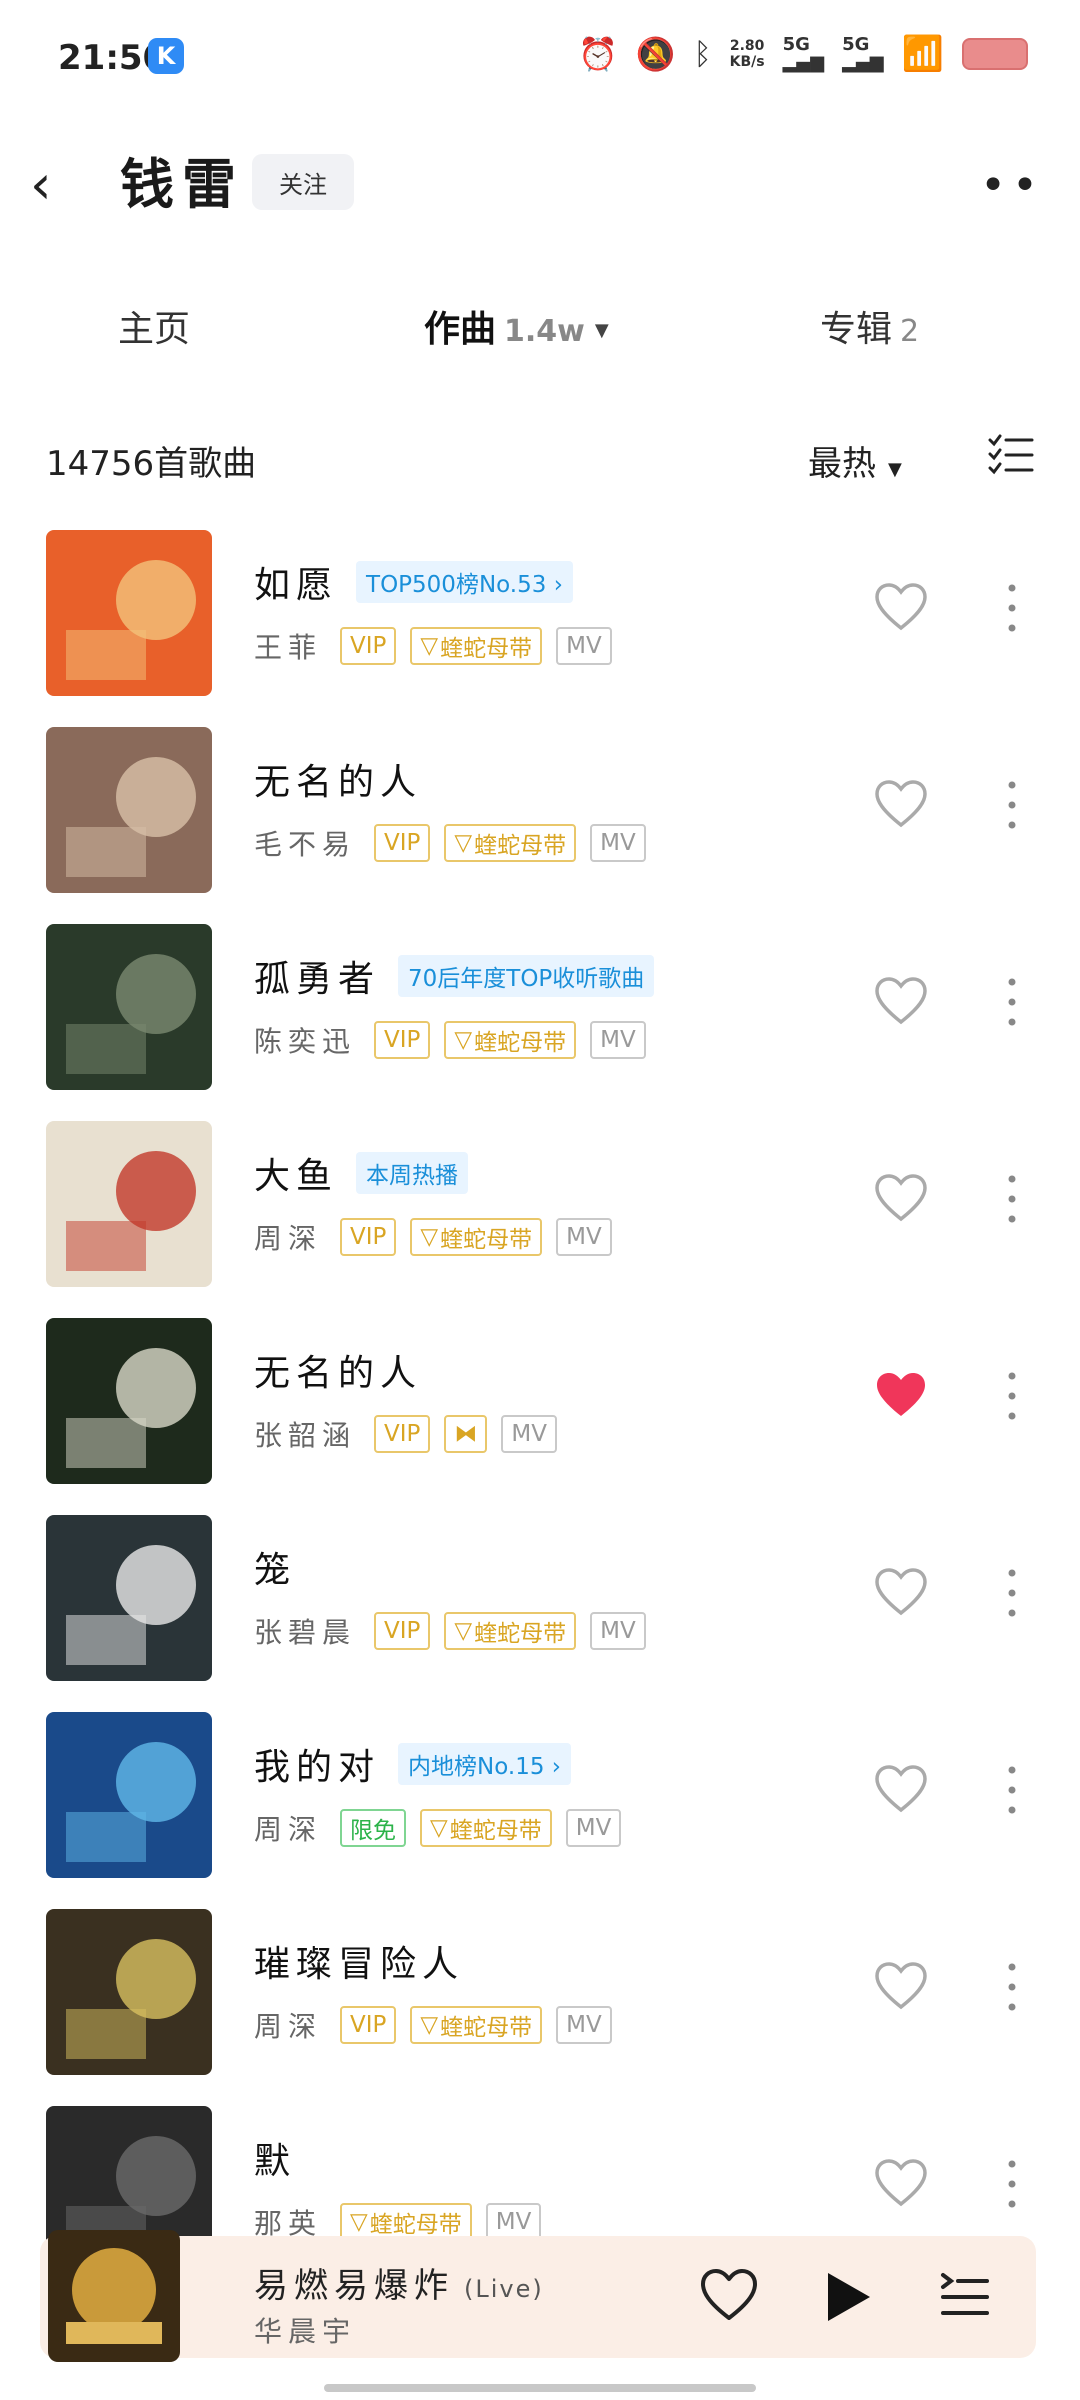  I want to click on status-bar: 21:50 K ⏰ 🔕 ᛒ 2.80 KB/s 5G ▂▄▆ 5G ▂▄▆ 📶, so click(540, 60).